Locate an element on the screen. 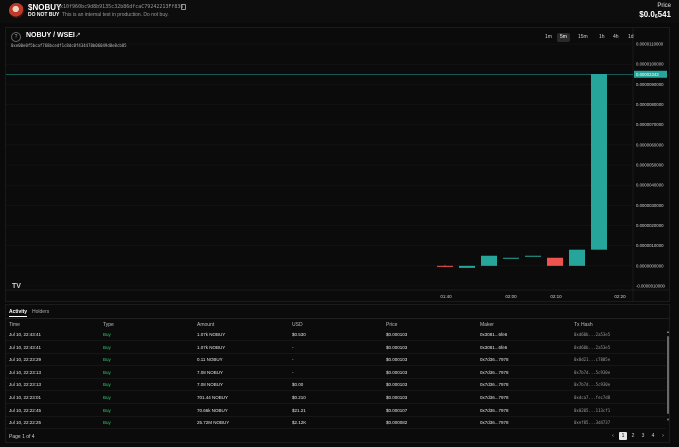 The image size is (679, 447). warning-title: DO NOT BUY is located at coordinates (44, 15).